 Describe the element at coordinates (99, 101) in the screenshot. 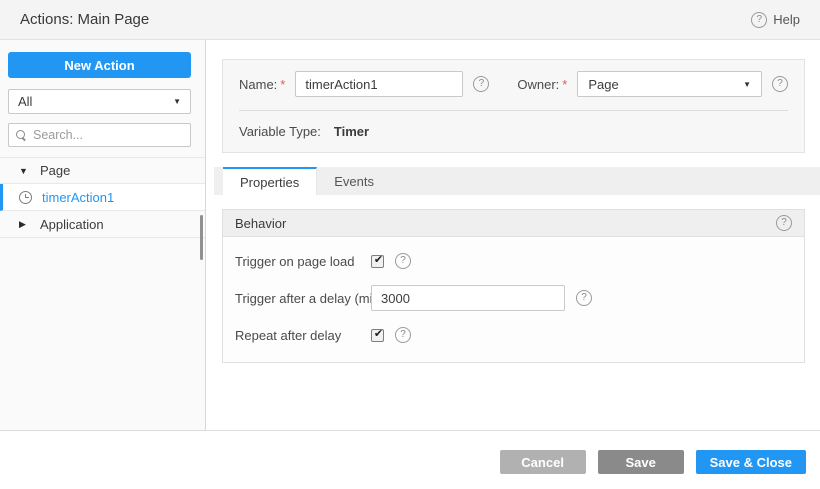

I see `action-filter-select: All ▼` at that location.